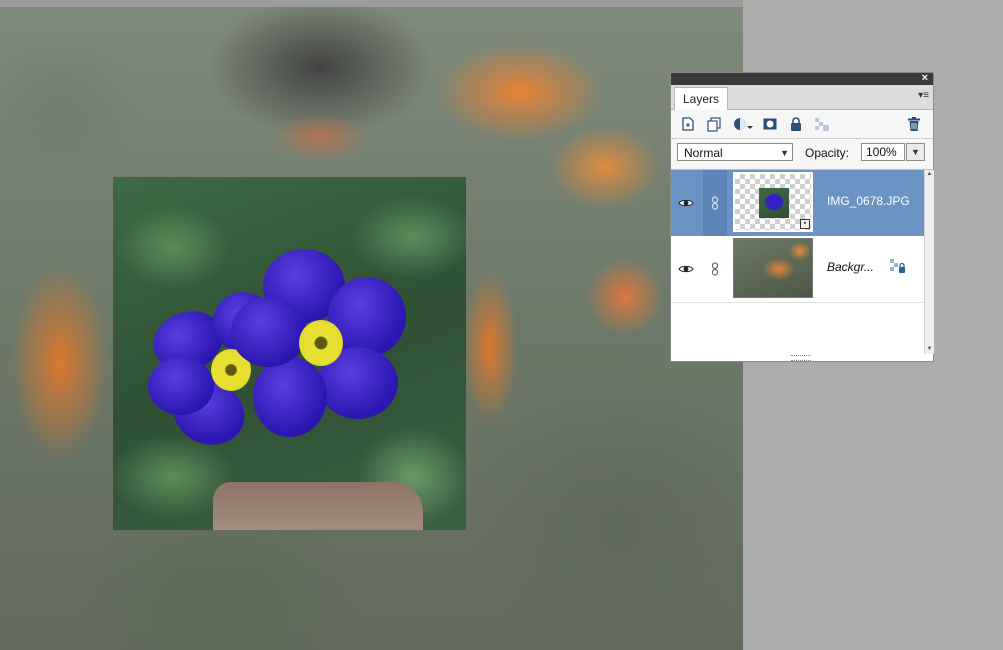 This screenshot has height=650, width=1003. I want to click on scroll-up-arrow-icon: ▲, so click(929, 174).